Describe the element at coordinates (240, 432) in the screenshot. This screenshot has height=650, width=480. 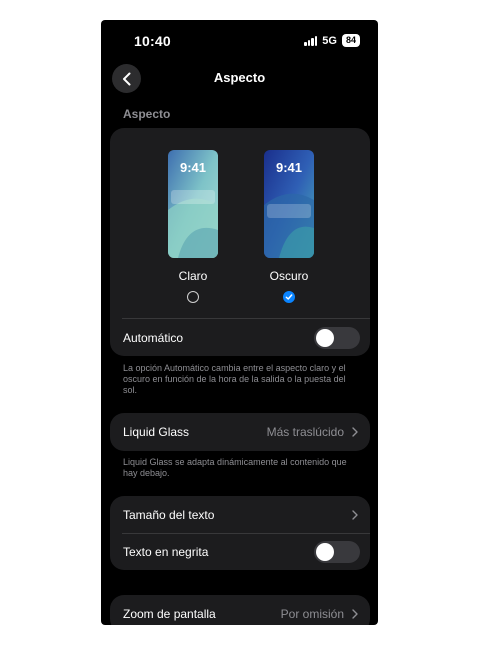
I see `liquid-glass-row: Liquid Glass Más traslúcido` at that location.